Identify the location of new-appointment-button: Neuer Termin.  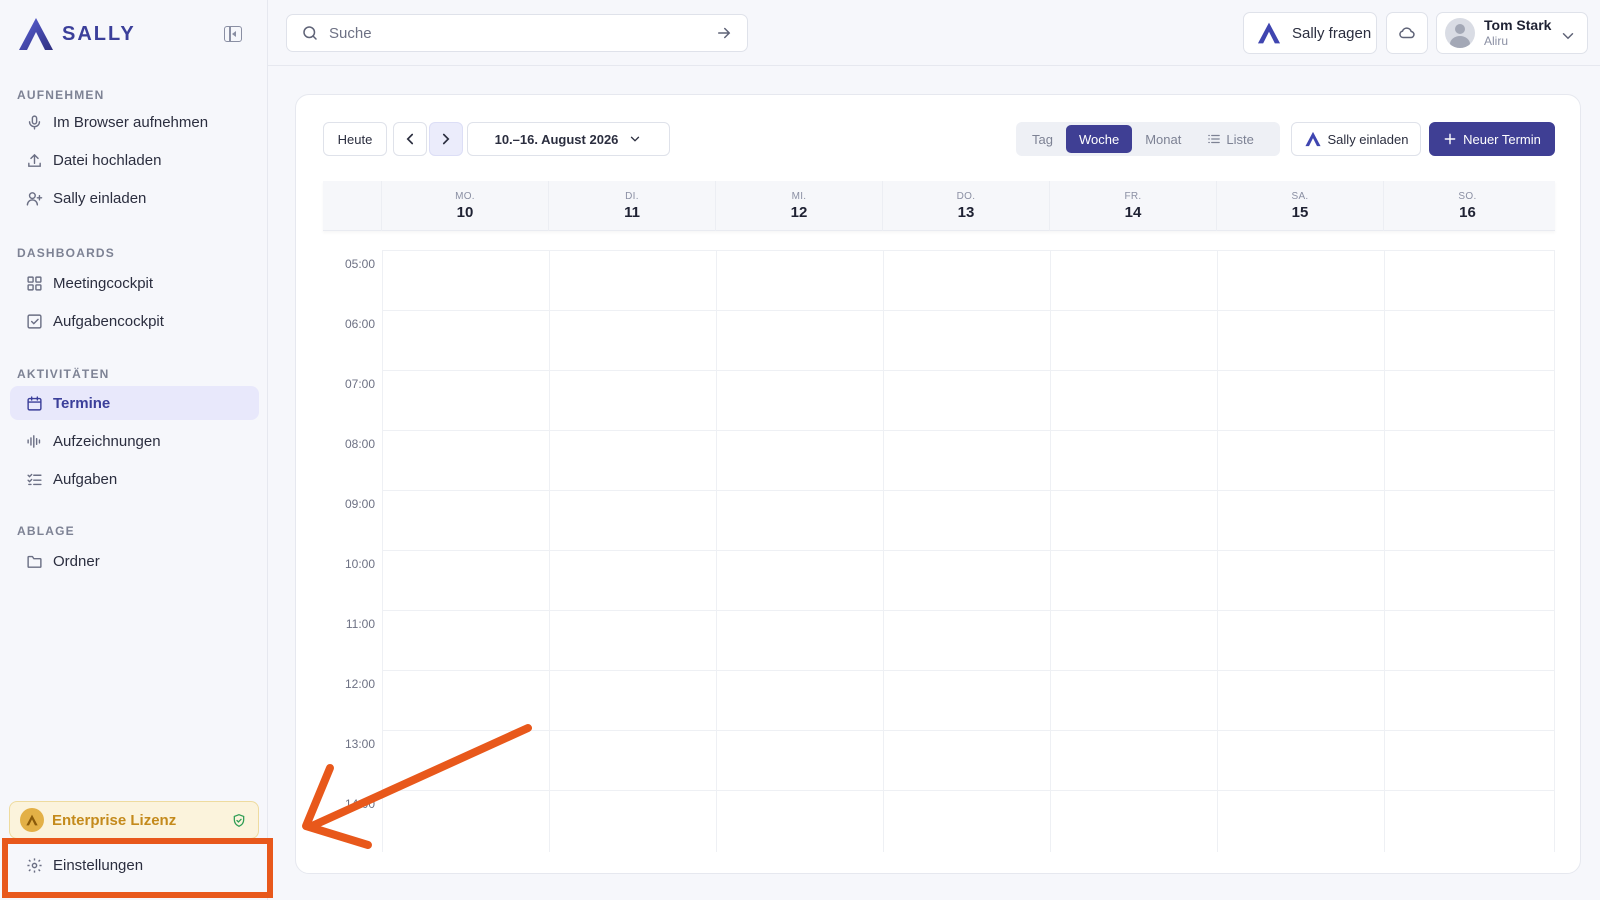
(1492, 139).